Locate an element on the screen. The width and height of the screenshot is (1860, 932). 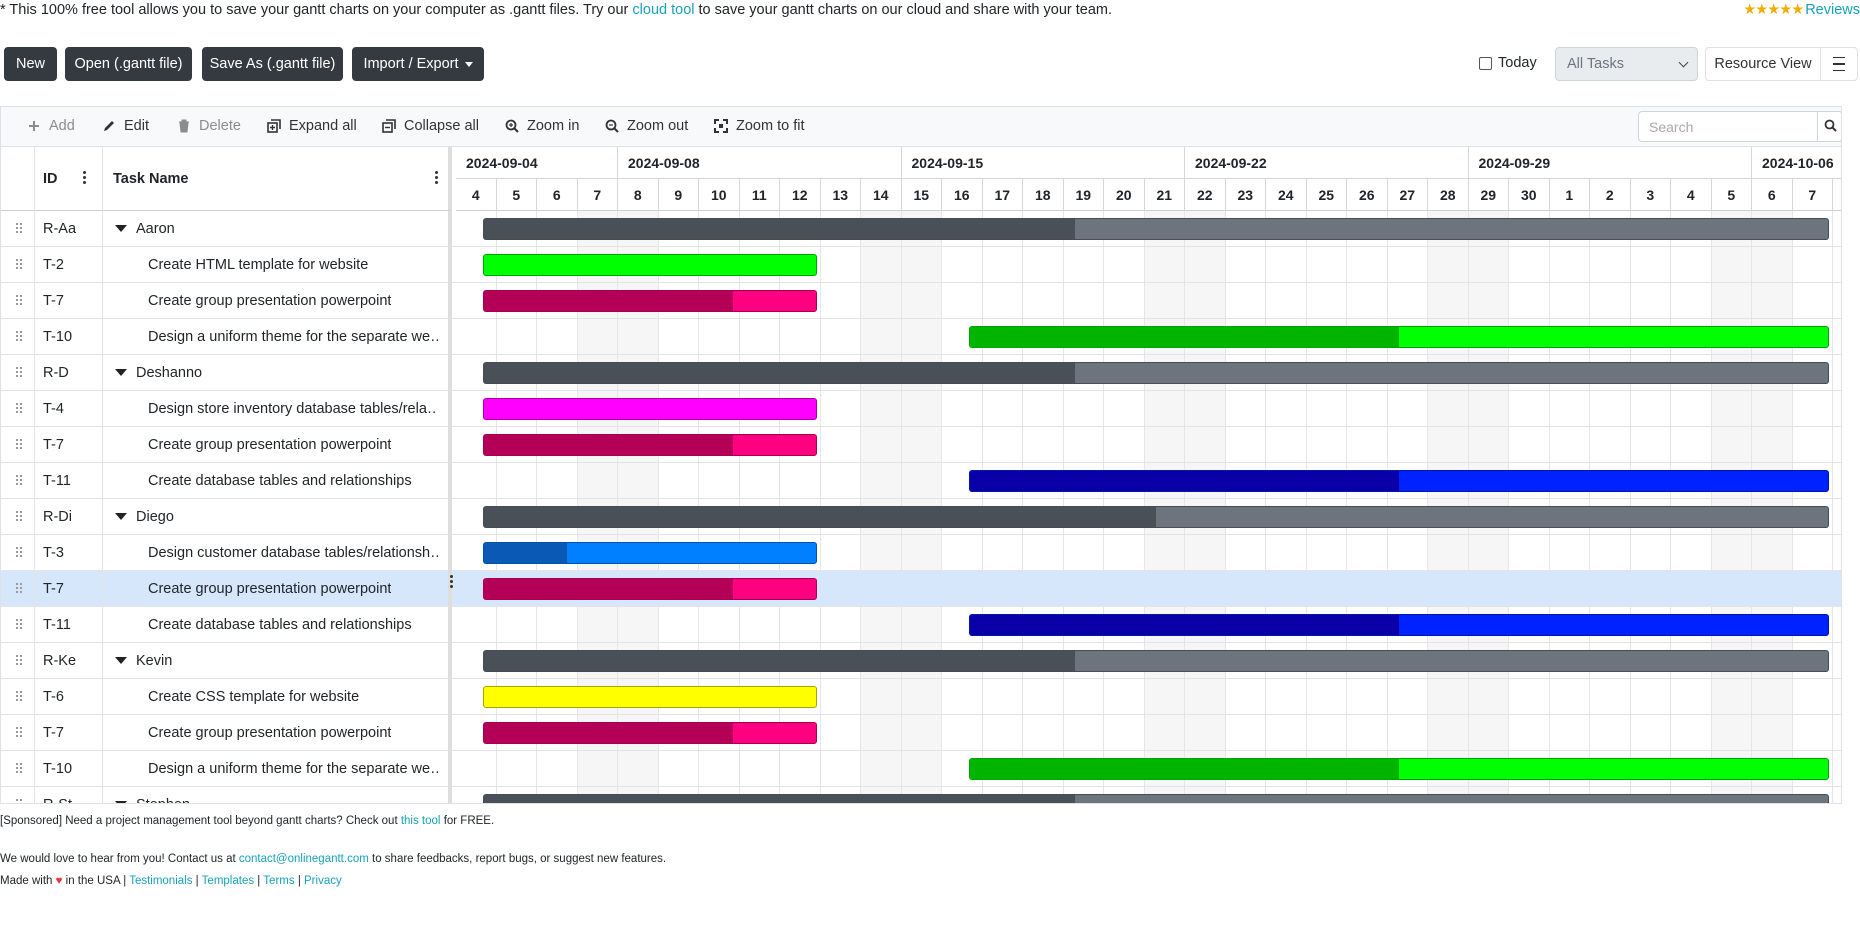
name-column-menu-icon is located at coordinates (436, 178).